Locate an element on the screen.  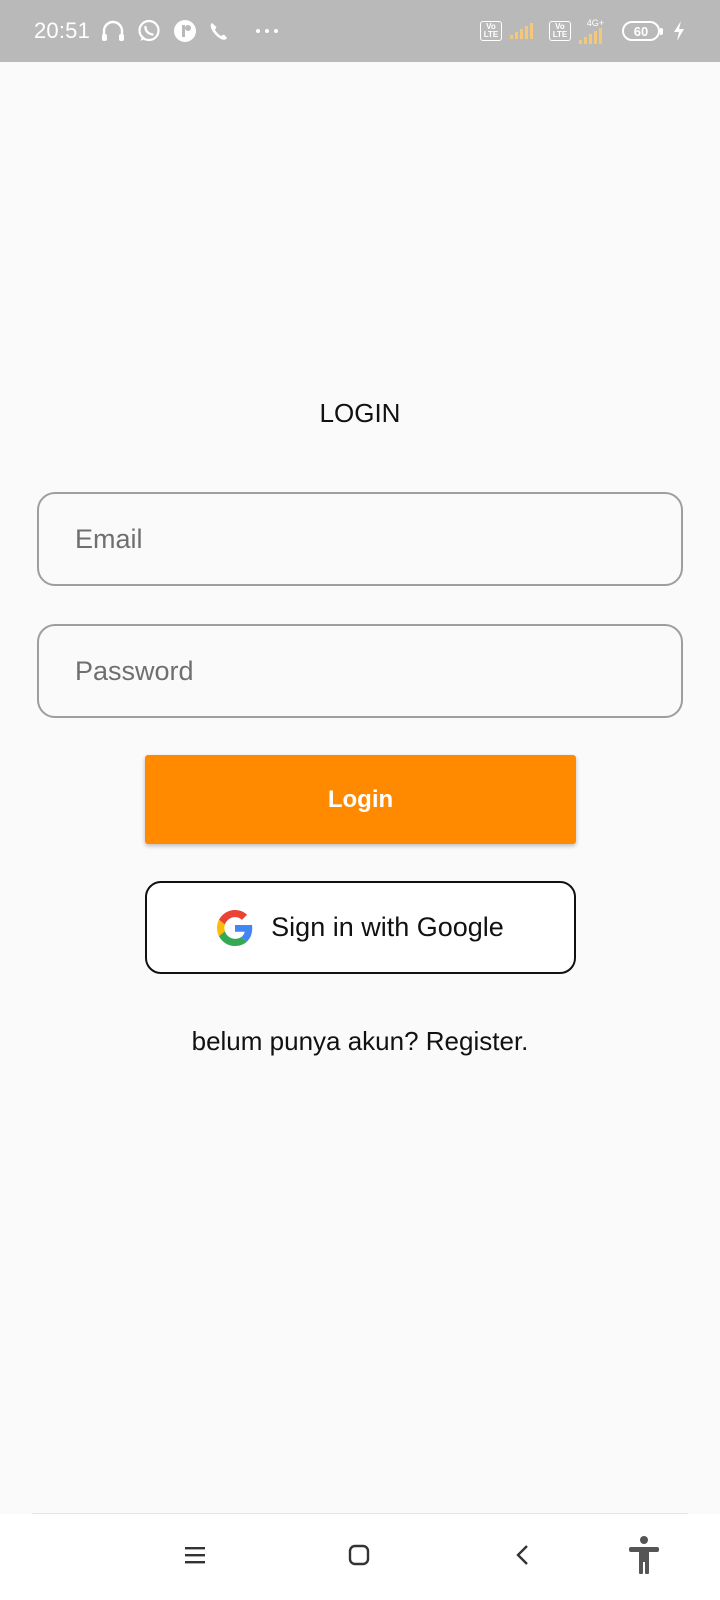
home-button is located at coordinates (359, 1557).